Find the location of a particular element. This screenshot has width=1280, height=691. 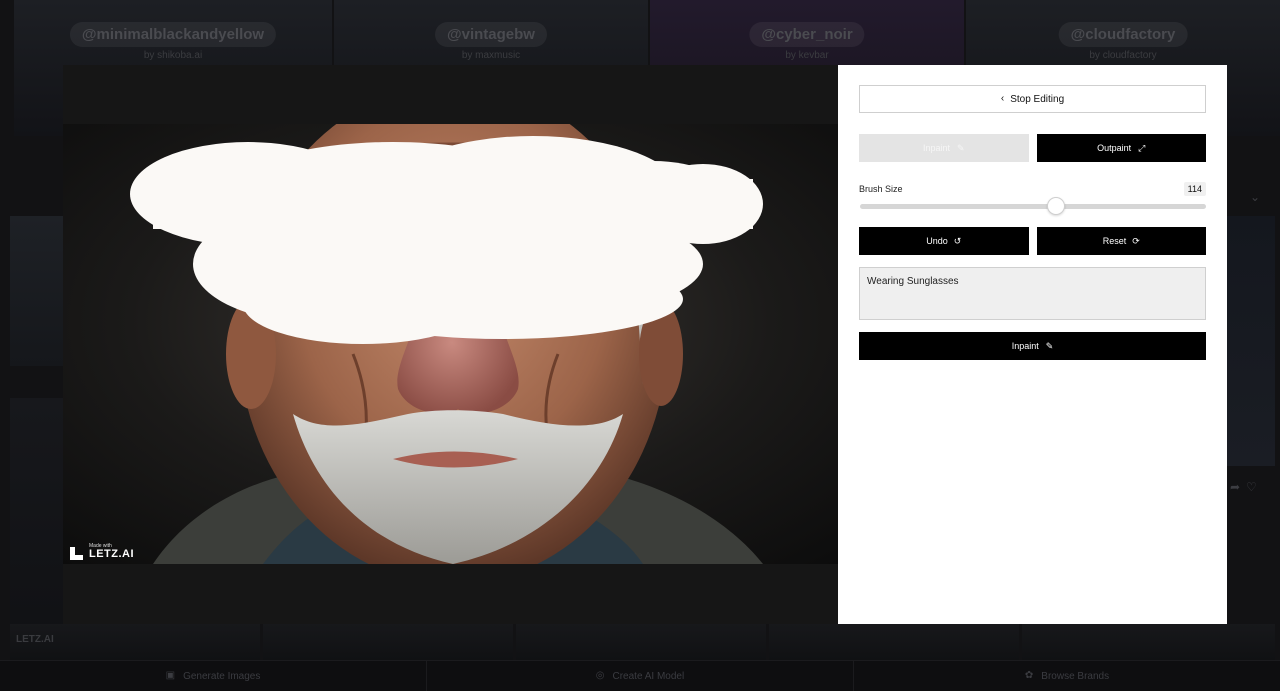

image-icon: ▣ is located at coordinates (170, 675).